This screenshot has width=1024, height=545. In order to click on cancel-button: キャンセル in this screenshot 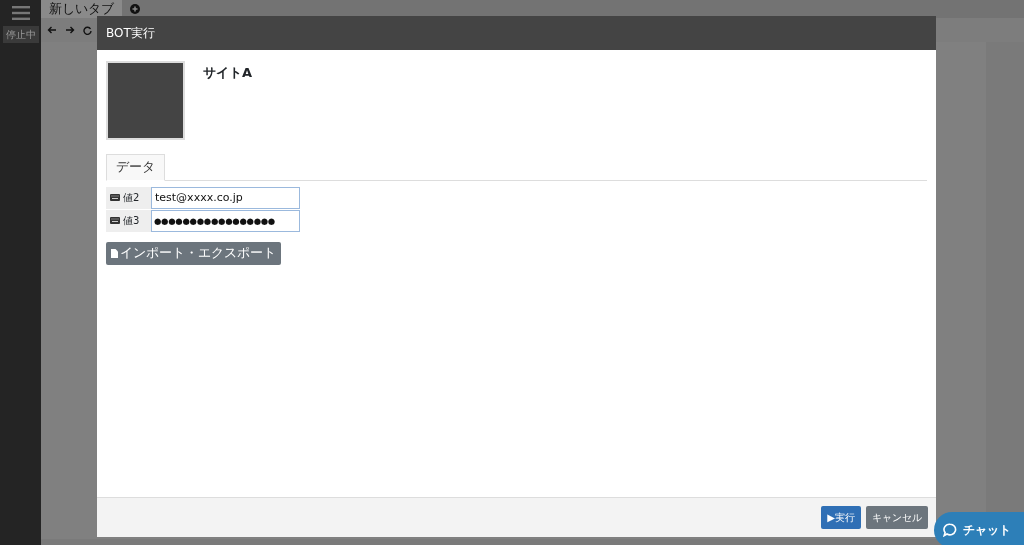, I will do `click(897, 517)`.